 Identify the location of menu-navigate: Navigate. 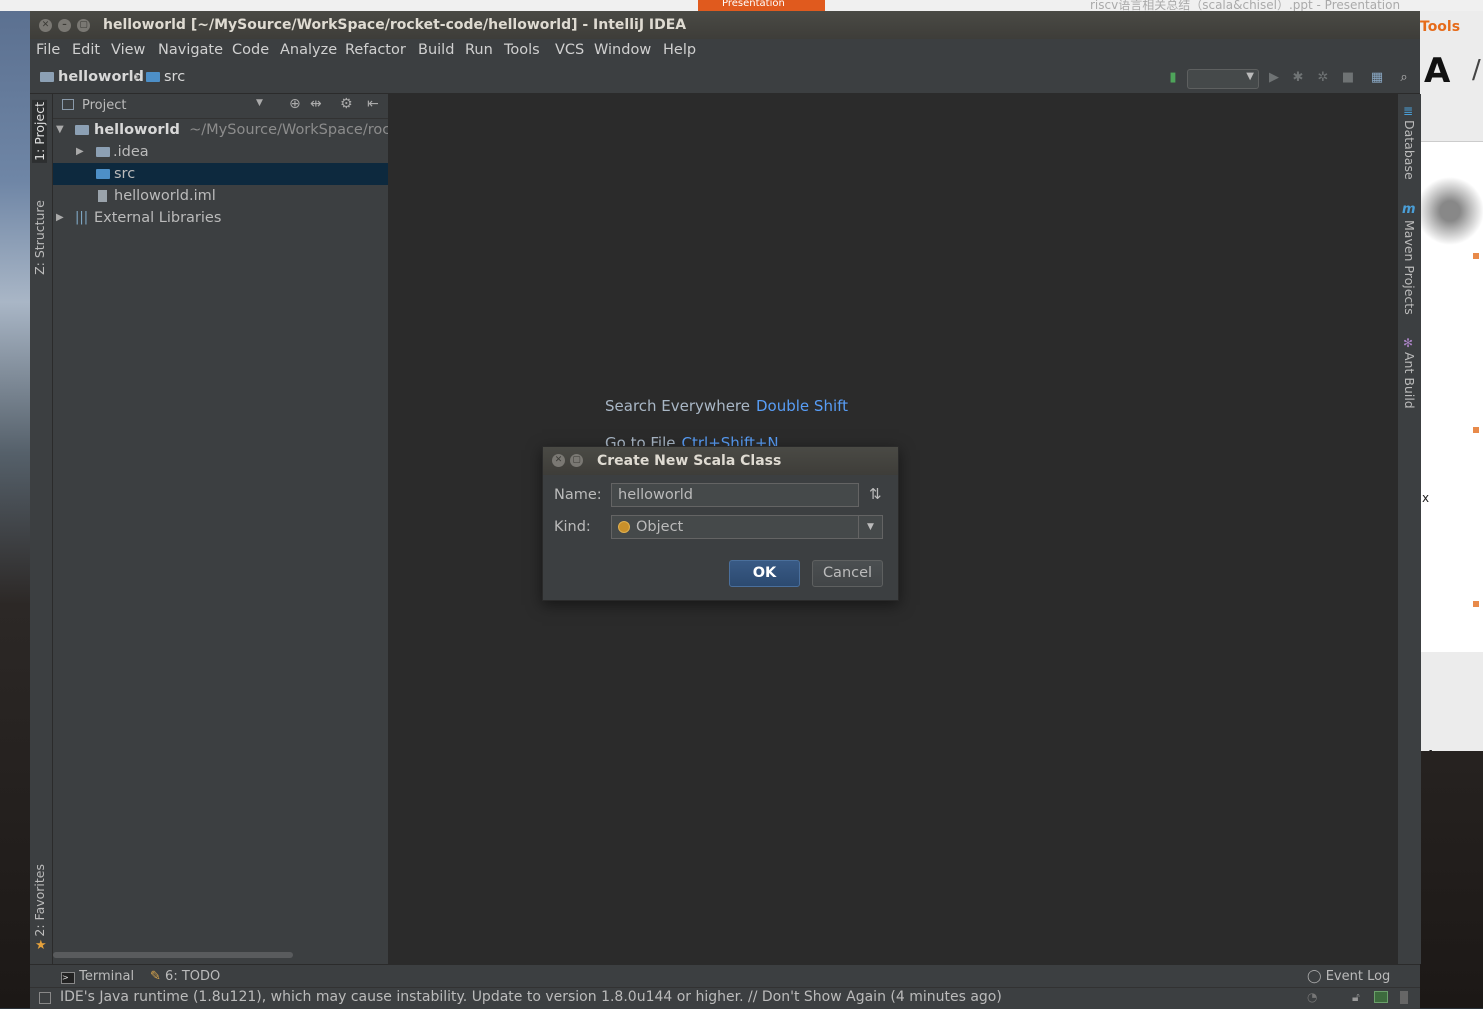
(190, 50).